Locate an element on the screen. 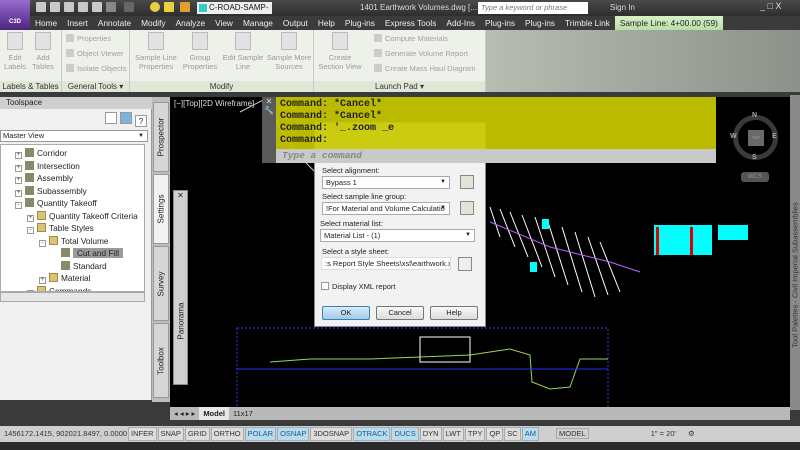  tab-survey: Survey is located at coordinates (161, 283).